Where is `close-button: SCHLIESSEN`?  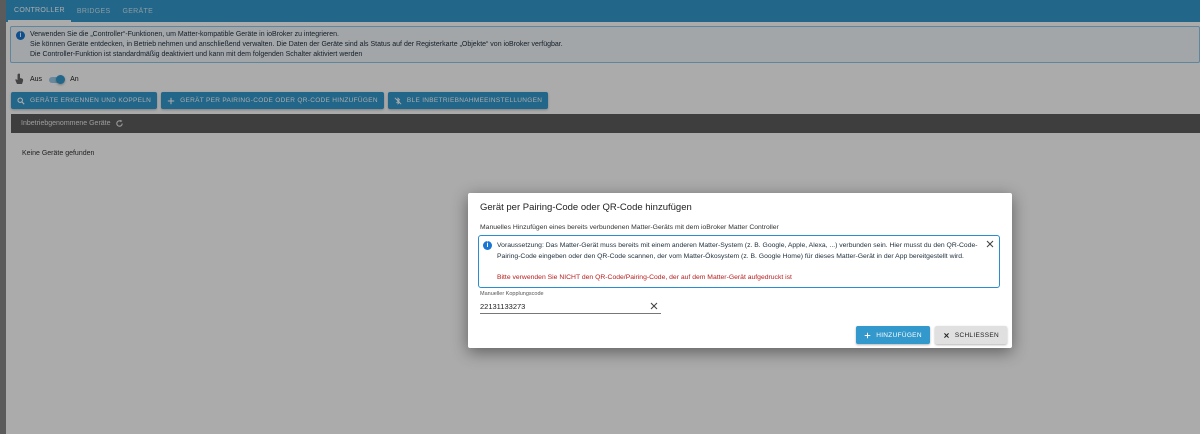 close-button: SCHLIESSEN is located at coordinates (970, 335).